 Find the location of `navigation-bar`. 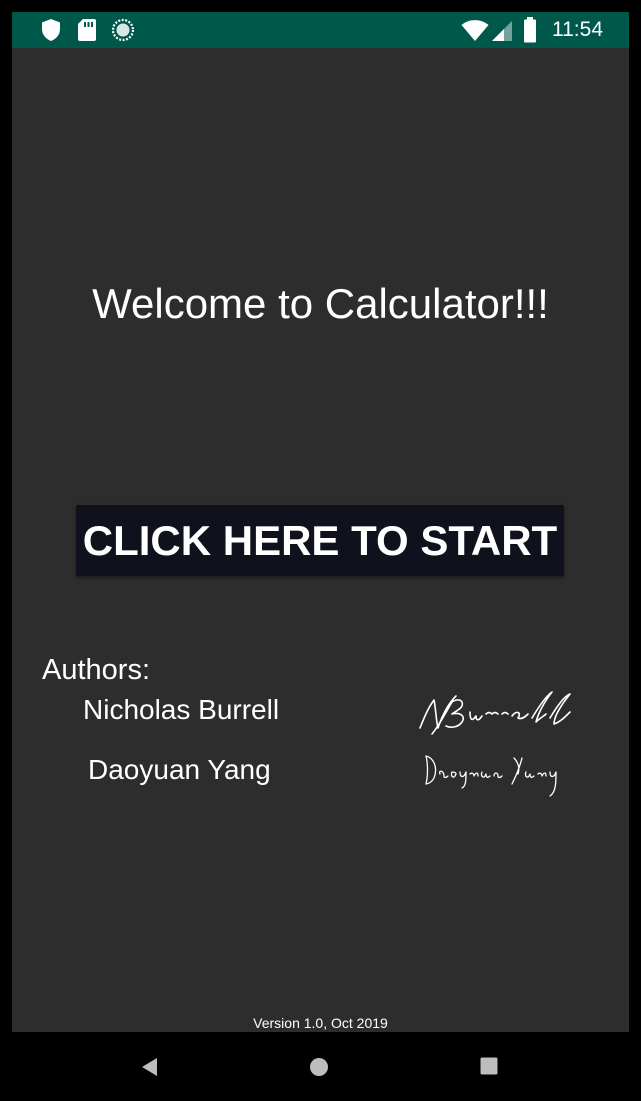

navigation-bar is located at coordinates (320, 1066).